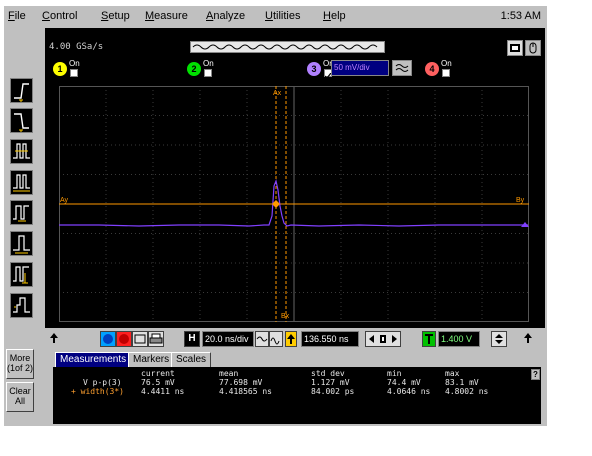  I want to click on width-min: 4.0646 ns, so click(409, 391).